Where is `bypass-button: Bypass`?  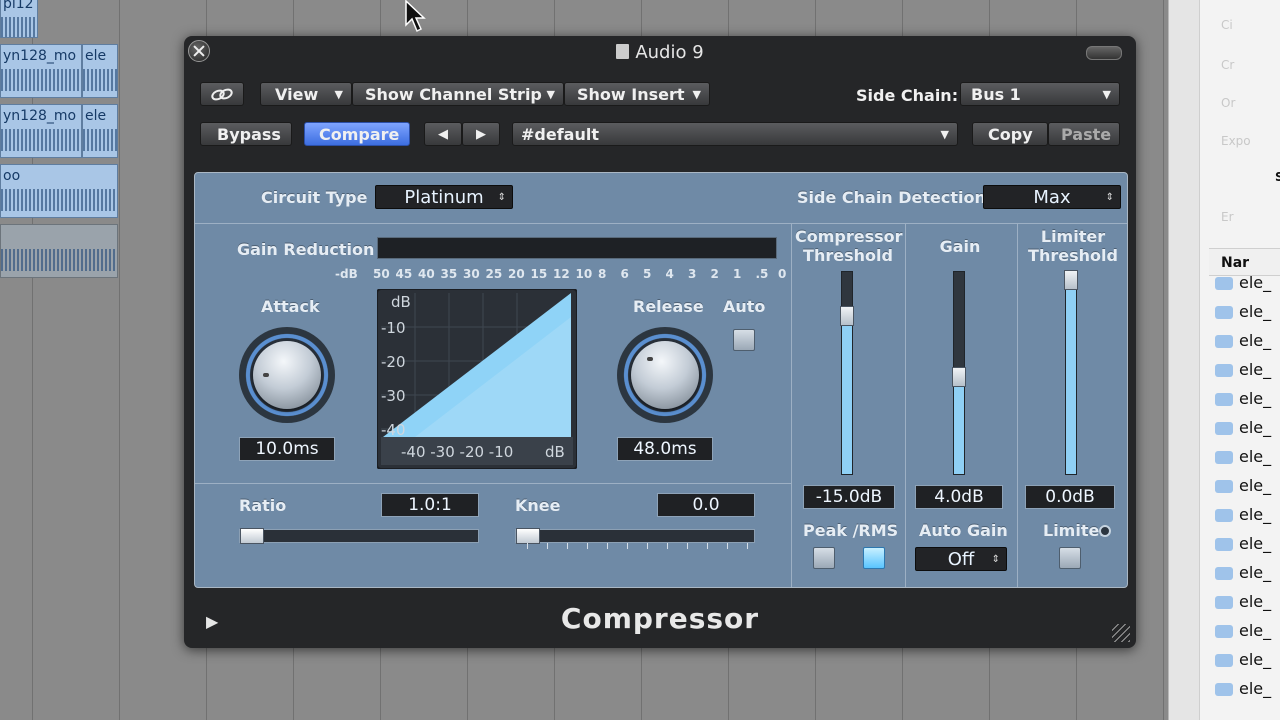
bypass-button: Bypass is located at coordinates (246, 134).